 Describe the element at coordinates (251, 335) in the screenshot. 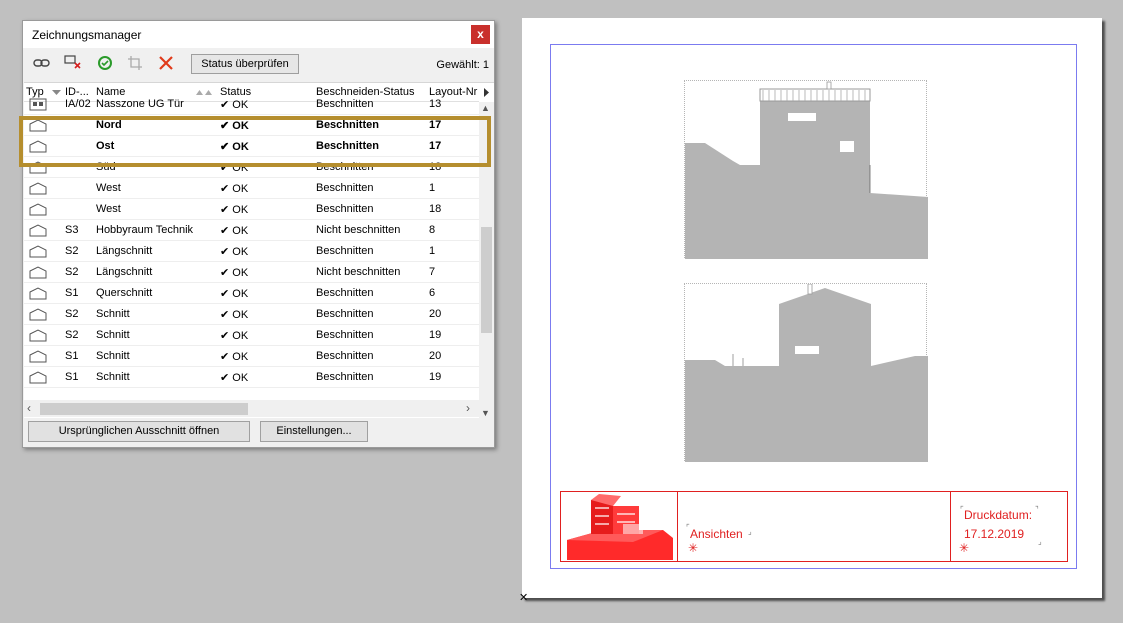

I see `table-row: S2 Schnitt Beschnitten 19 ✔ OK` at that location.